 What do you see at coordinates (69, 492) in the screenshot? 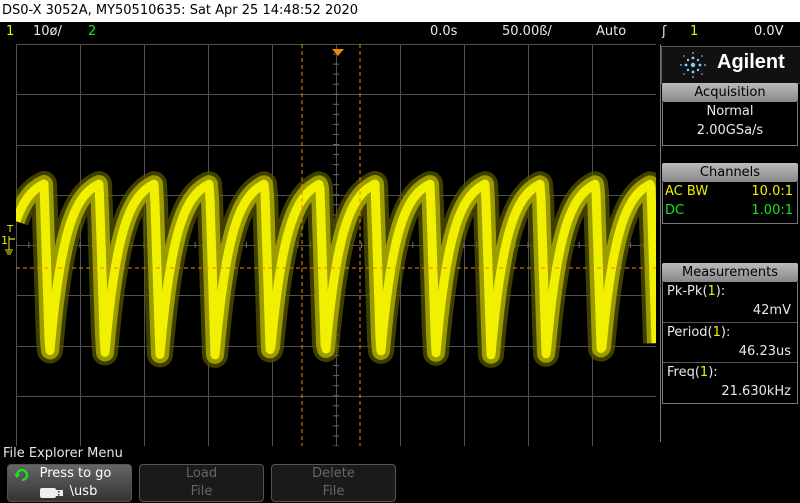
I see `softkey-line2-row: \usb` at bounding box center [69, 492].